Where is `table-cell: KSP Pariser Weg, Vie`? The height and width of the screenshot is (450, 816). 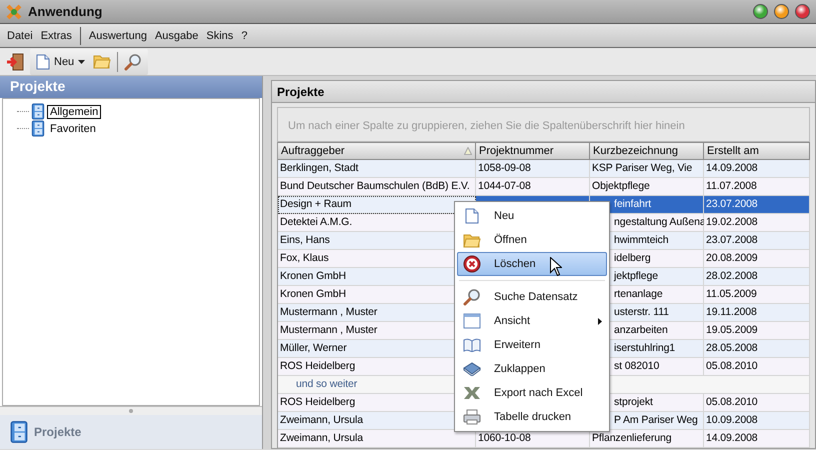 table-cell: KSP Pariser Weg, Vie is located at coordinates (647, 169).